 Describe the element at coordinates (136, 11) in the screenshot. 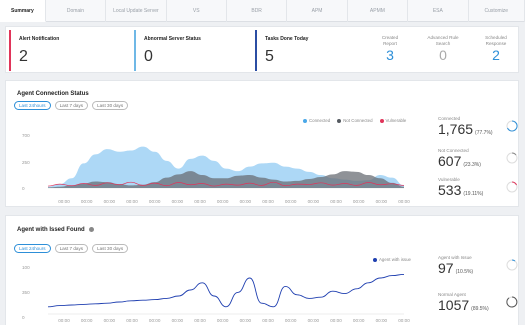

I see `tab-local-update-server: Local Update Server` at that location.